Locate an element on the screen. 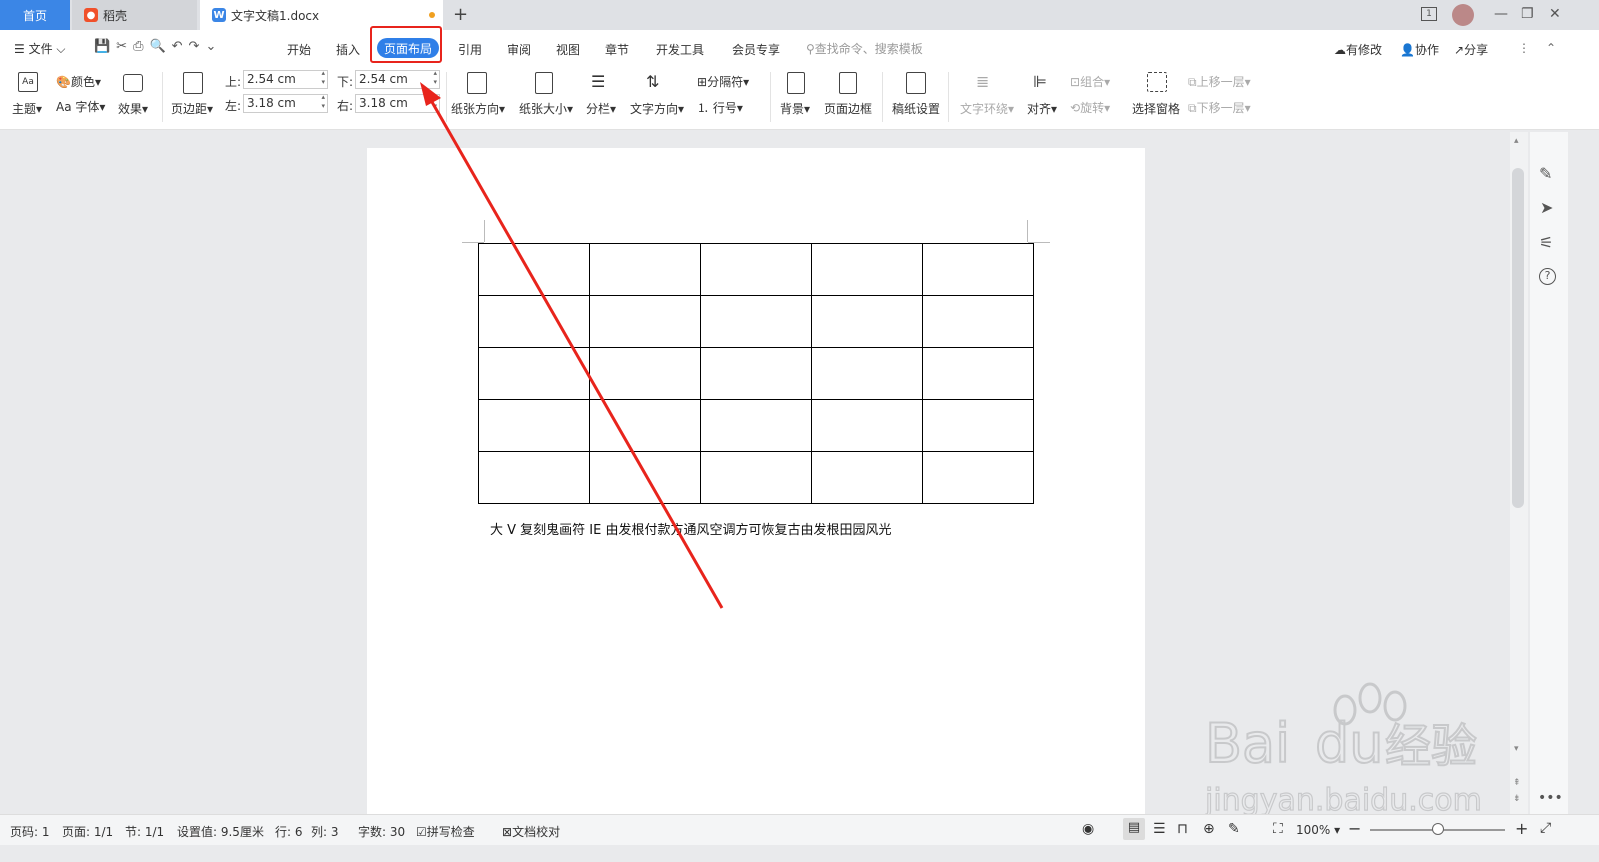 This screenshot has height=862, width=1599. spell-check-label: 拼写检查 is located at coordinates (450, 832).